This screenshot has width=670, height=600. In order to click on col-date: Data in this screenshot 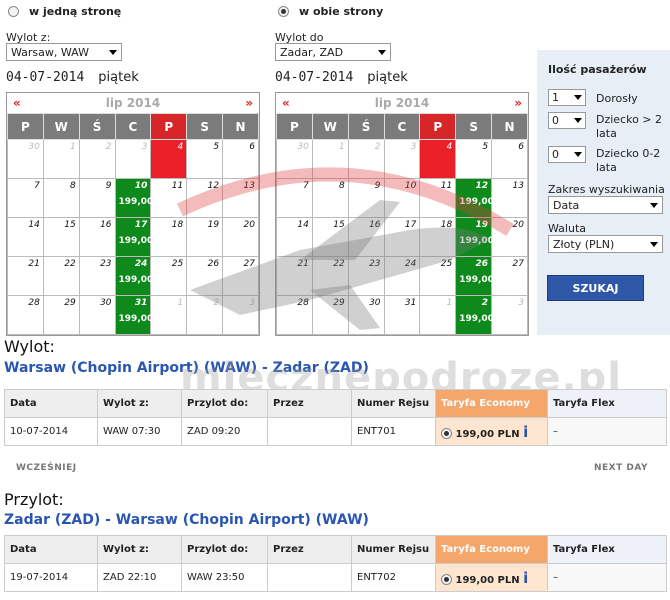, I will do `click(51, 403)`.